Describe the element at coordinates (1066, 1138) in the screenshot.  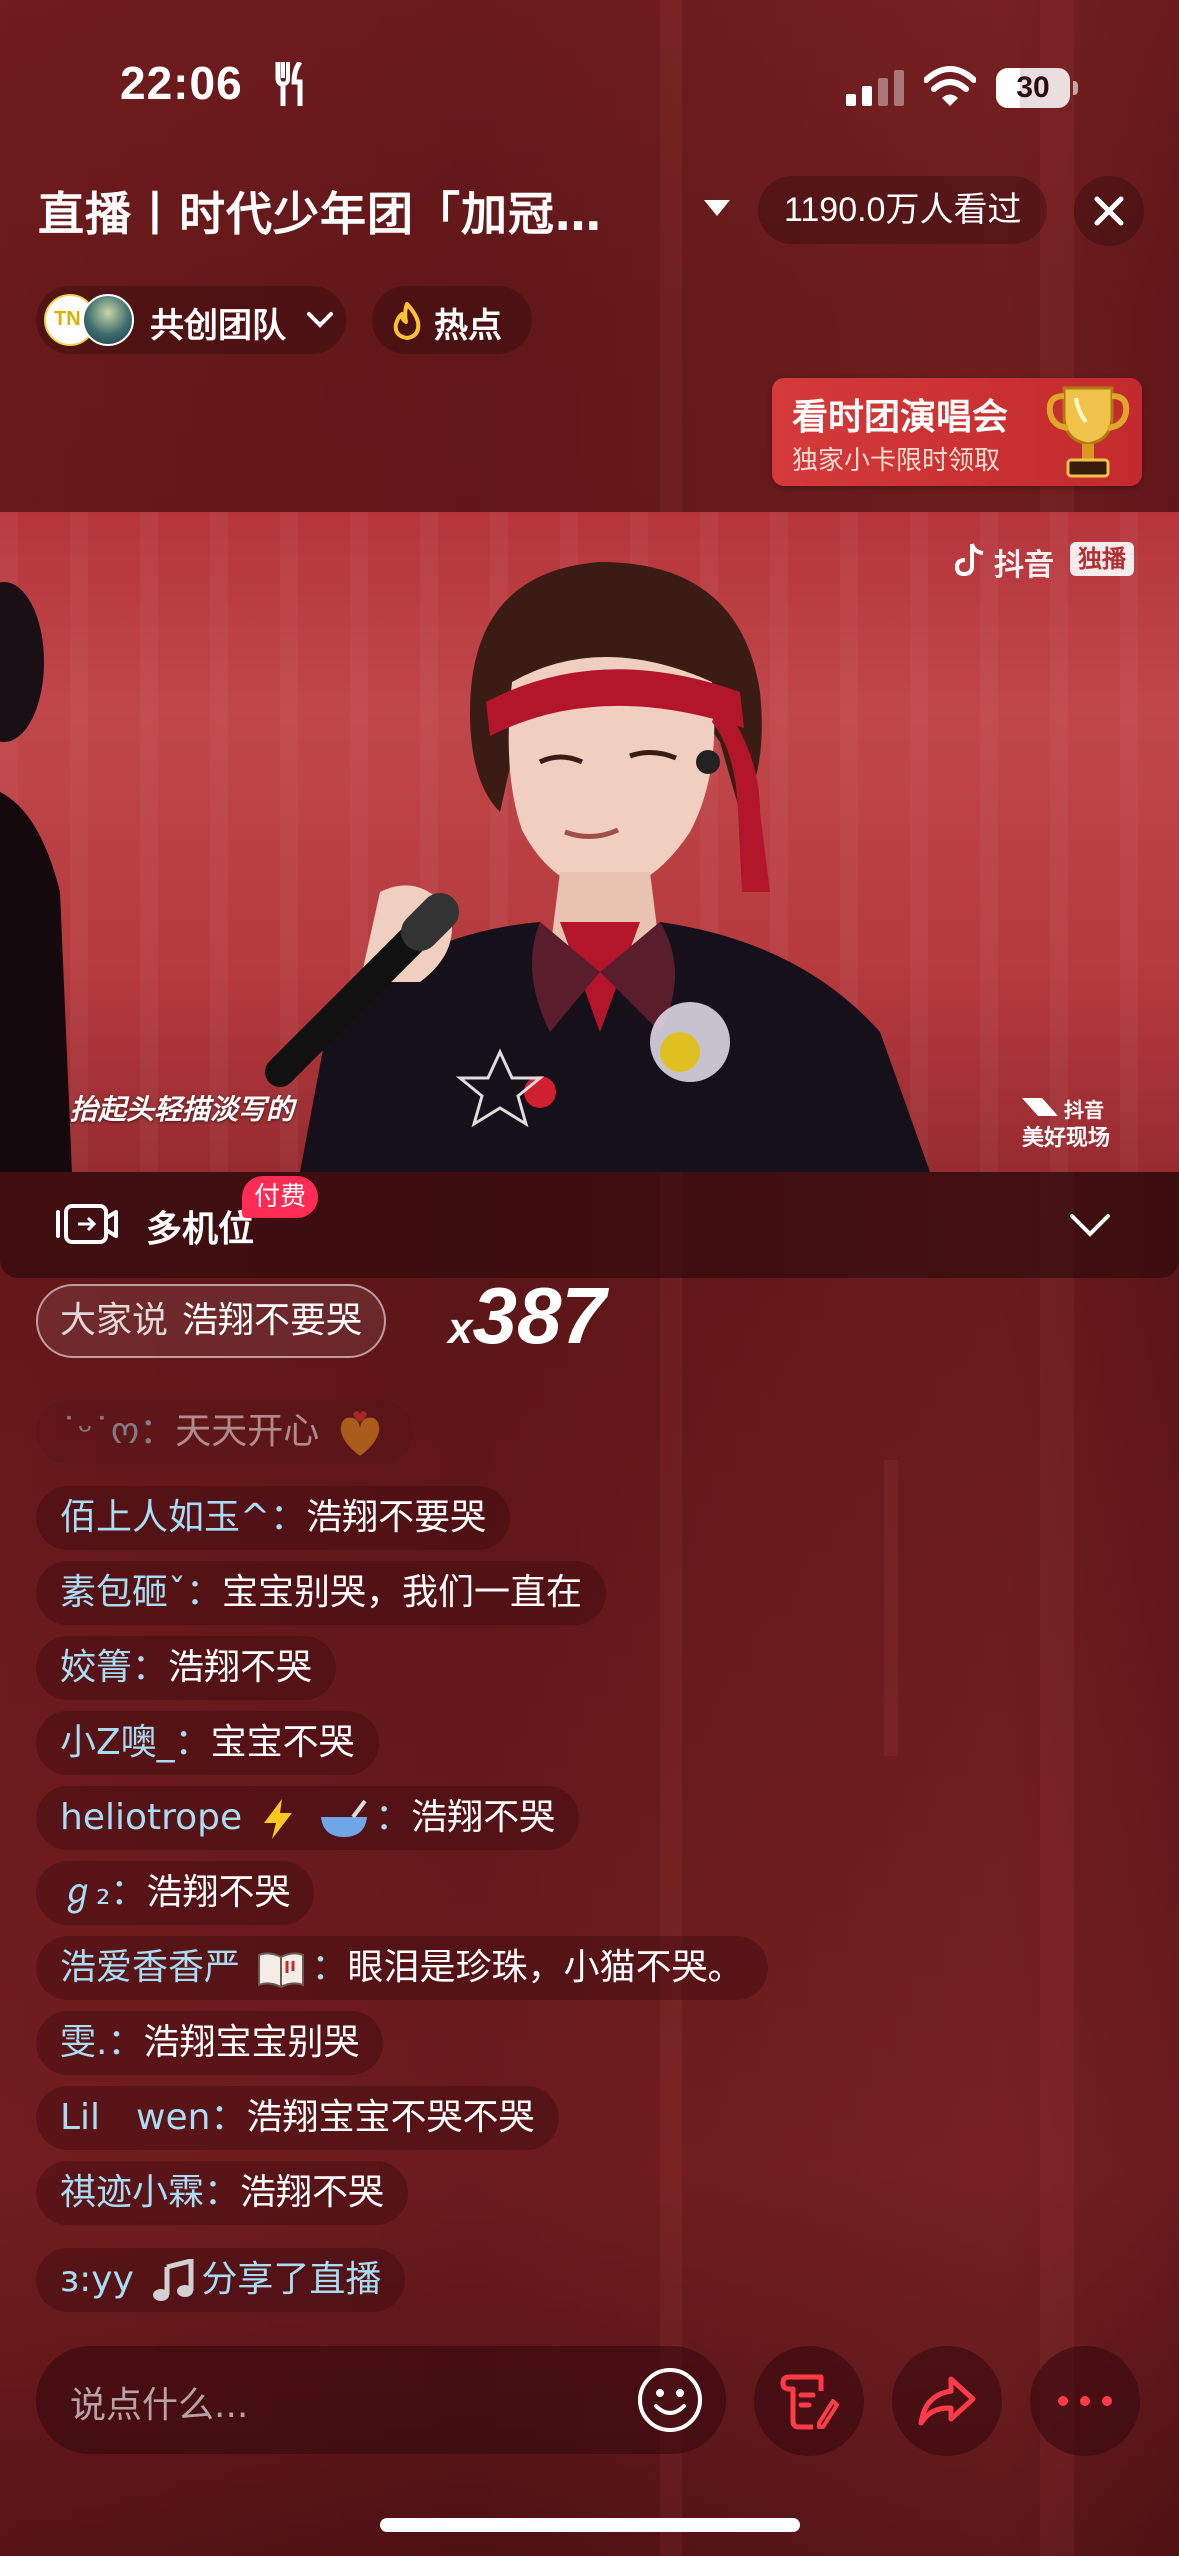
I see `brand-line2: 美好现场` at that location.